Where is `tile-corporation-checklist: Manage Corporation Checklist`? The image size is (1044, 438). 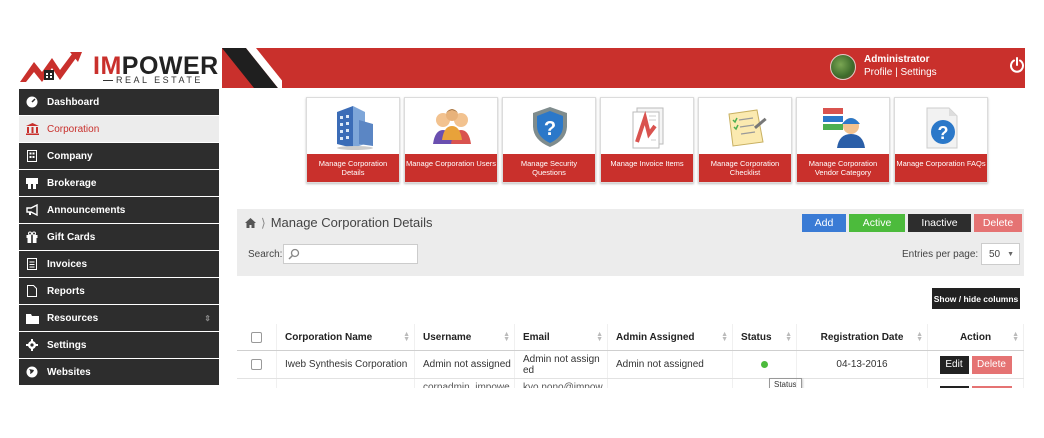 tile-corporation-checklist: Manage Corporation Checklist is located at coordinates (745, 140).